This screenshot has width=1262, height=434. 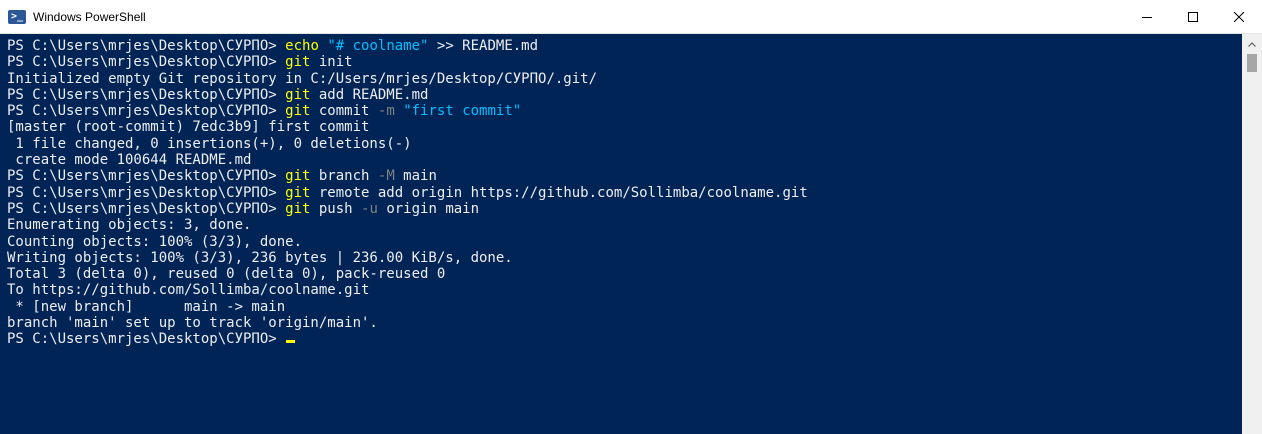 I want to click on console-segment: Counting objects: 100% (3/3), done., so click(x=155, y=241).